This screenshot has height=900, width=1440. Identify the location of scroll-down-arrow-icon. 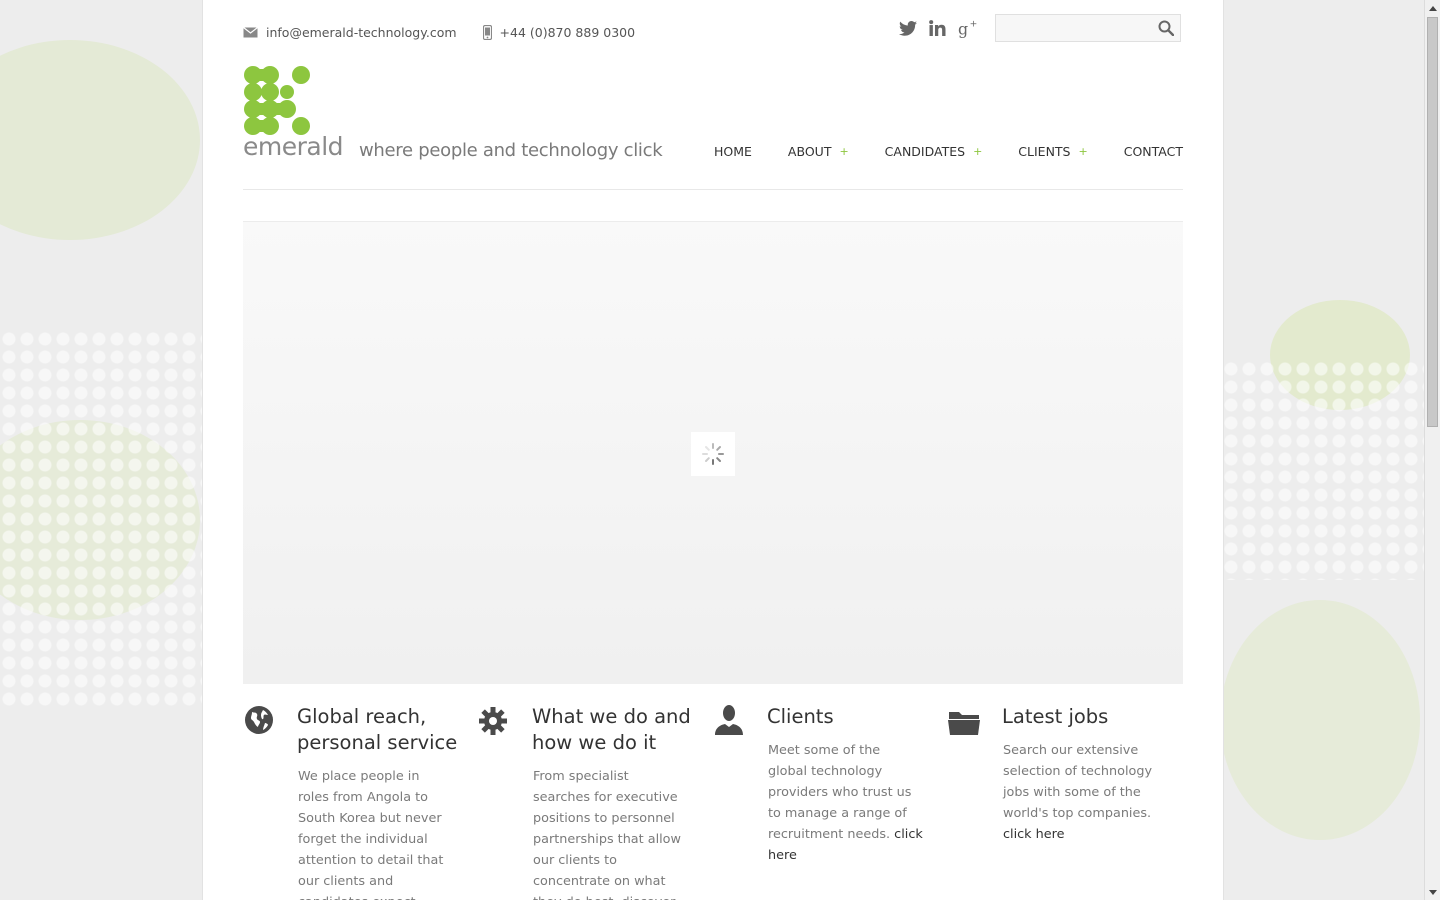
(1432, 892).